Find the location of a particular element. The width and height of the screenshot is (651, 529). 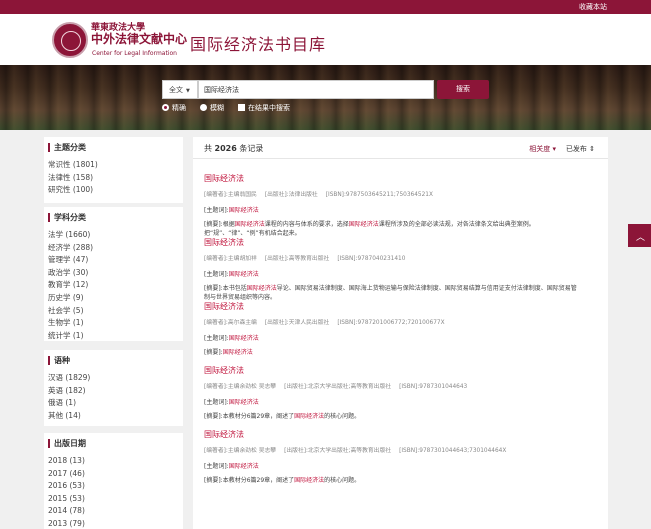

facet-item: 法律性 (158) is located at coordinates (73, 178).